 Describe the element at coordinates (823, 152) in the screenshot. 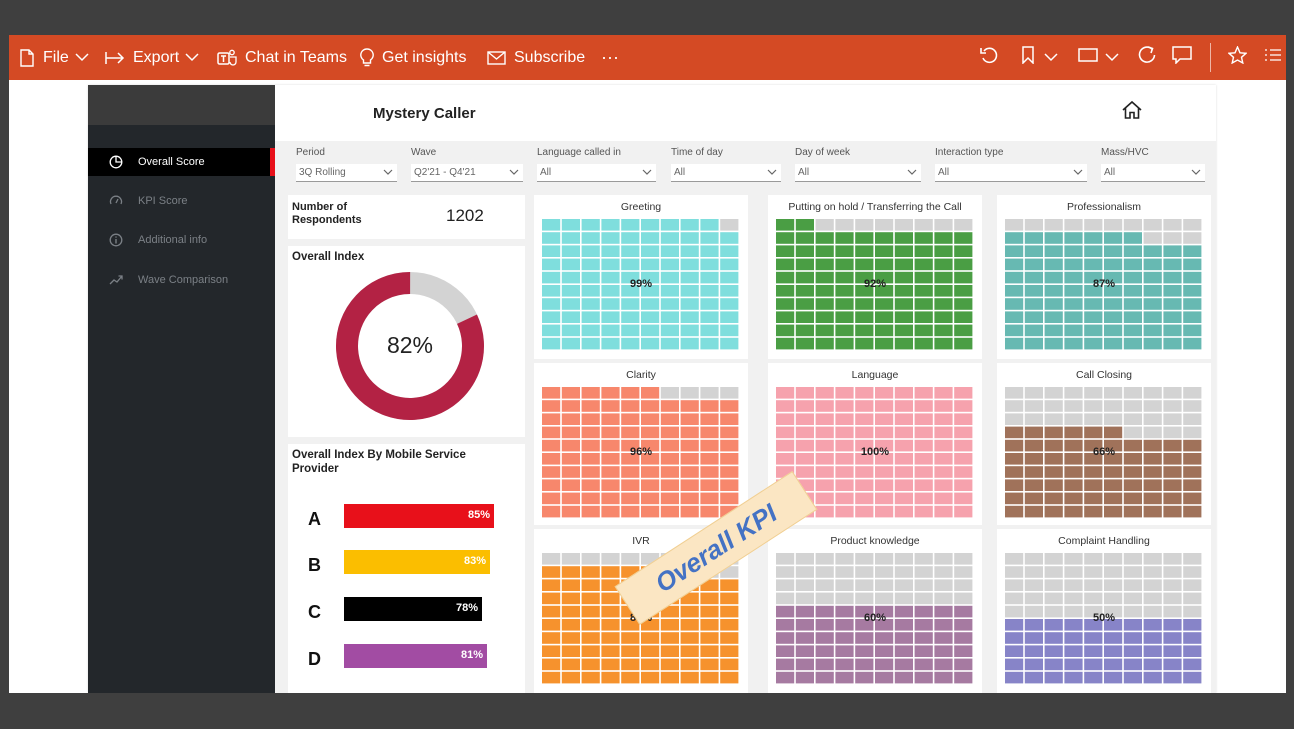

I see `filter-label: Day of week` at that location.